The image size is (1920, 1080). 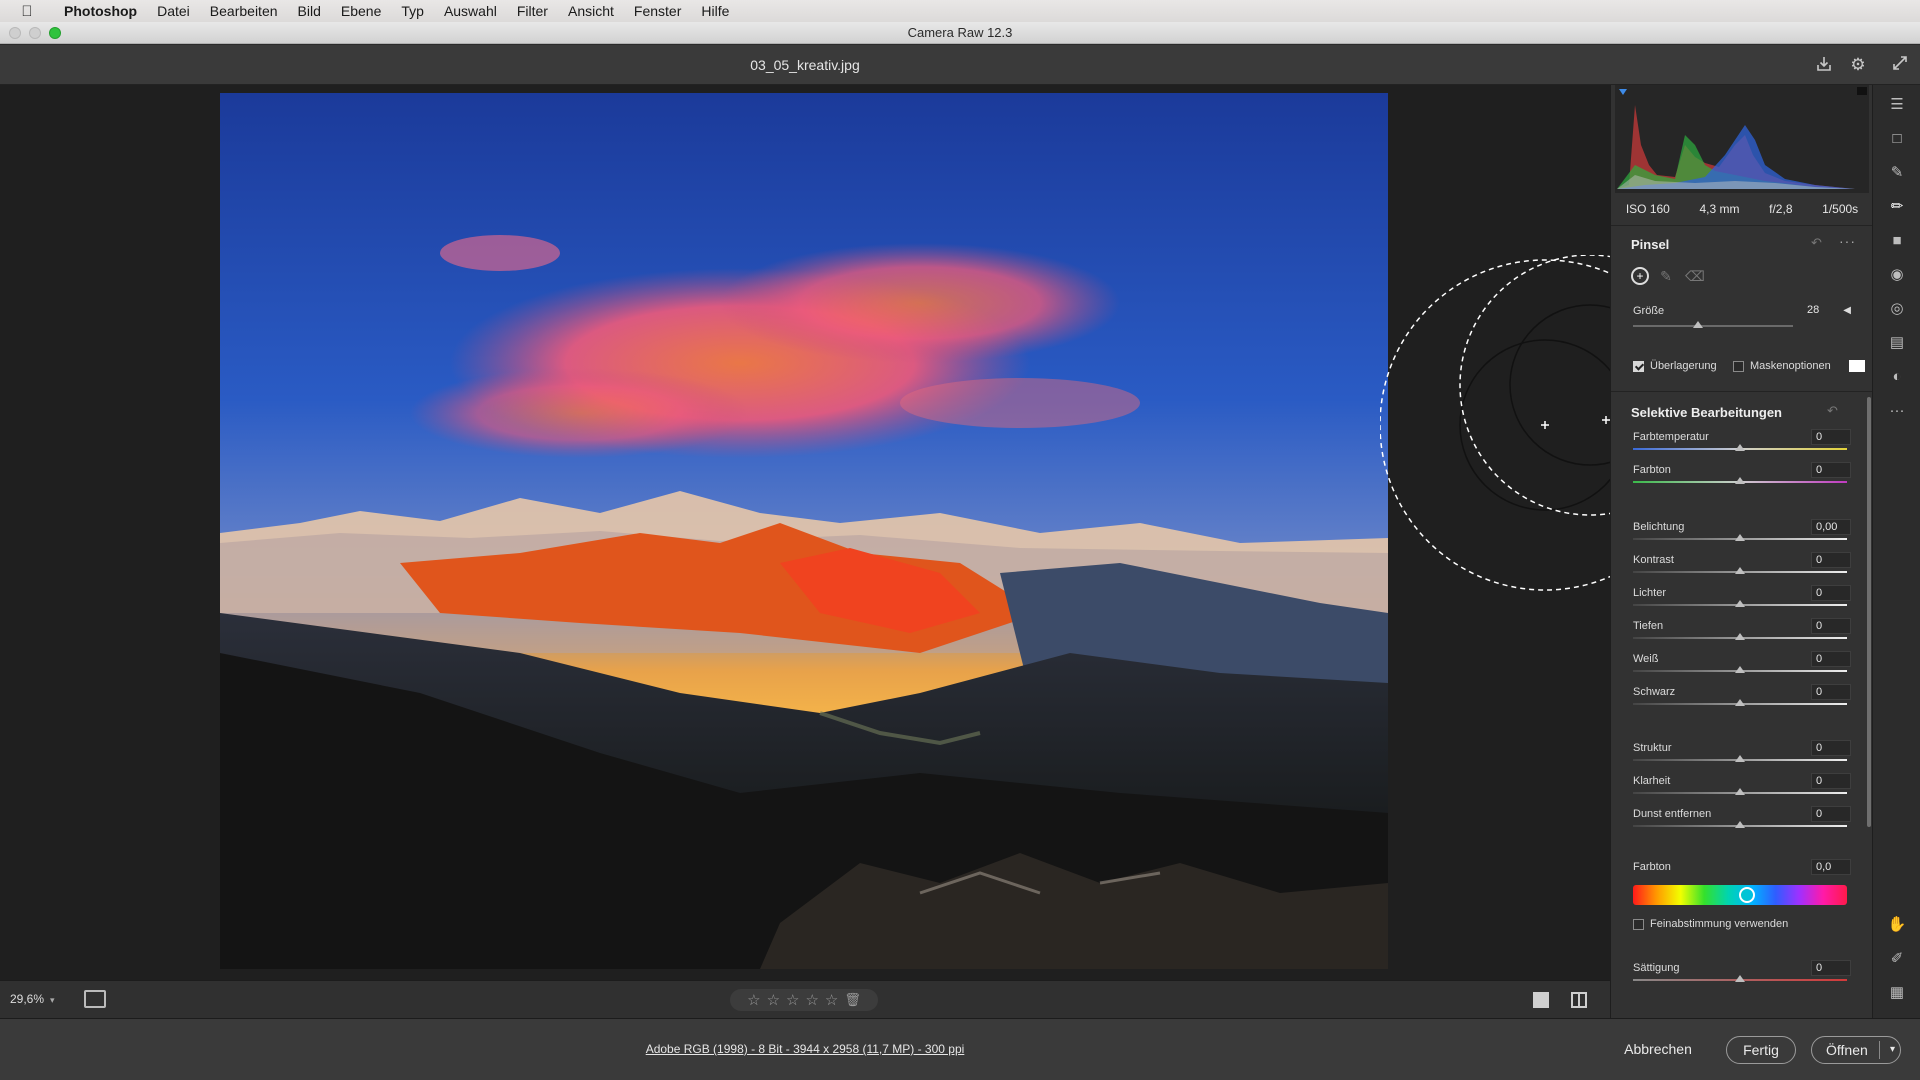 What do you see at coordinates (1897, 377) in the screenshot?
I see `presets-icon: ◐` at bounding box center [1897, 377].